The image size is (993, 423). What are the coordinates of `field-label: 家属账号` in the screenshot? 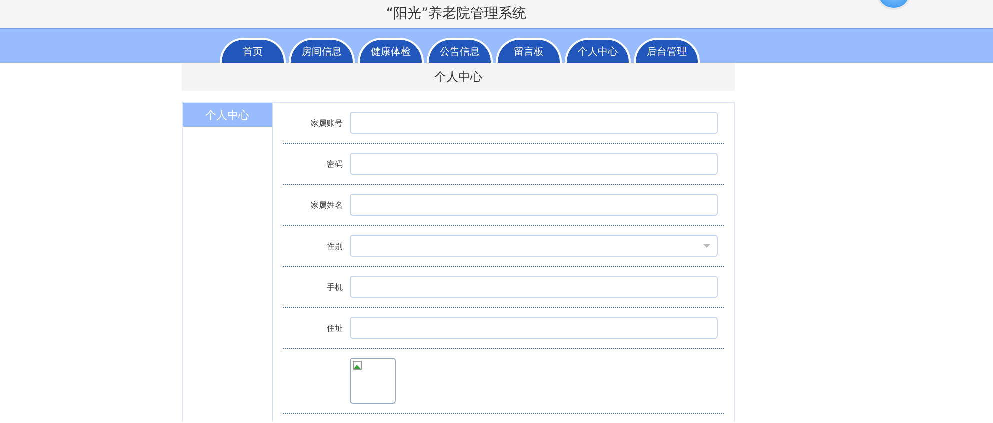 It's located at (326, 123).